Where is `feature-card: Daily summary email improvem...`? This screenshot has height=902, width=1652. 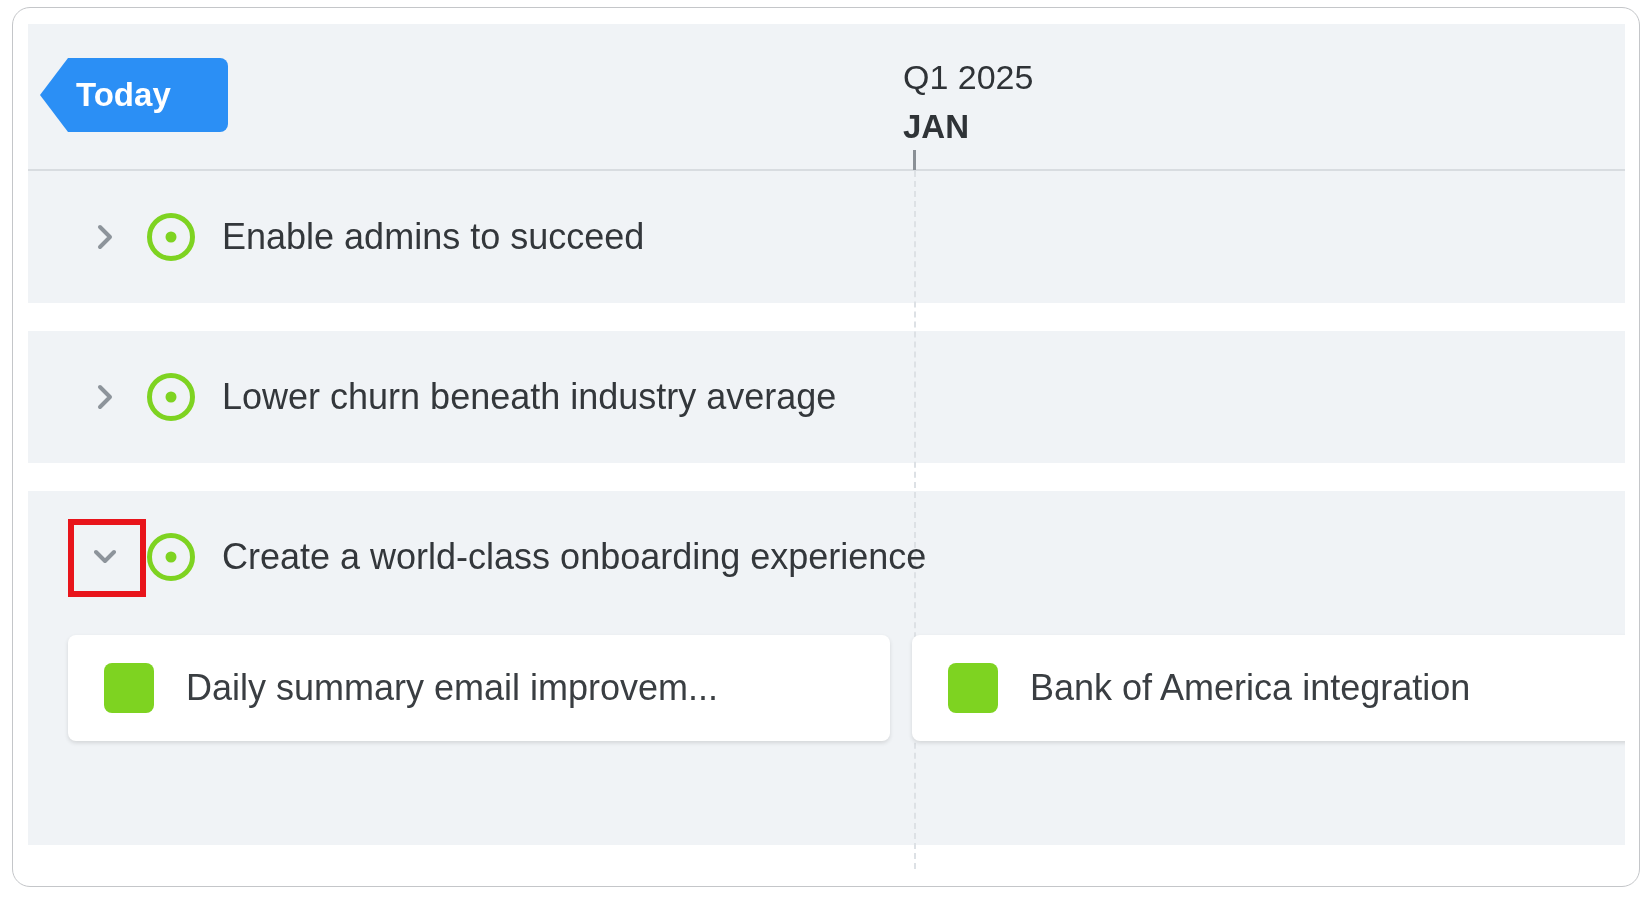
feature-card: Daily summary email improvem... is located at coordinates (479, 688).